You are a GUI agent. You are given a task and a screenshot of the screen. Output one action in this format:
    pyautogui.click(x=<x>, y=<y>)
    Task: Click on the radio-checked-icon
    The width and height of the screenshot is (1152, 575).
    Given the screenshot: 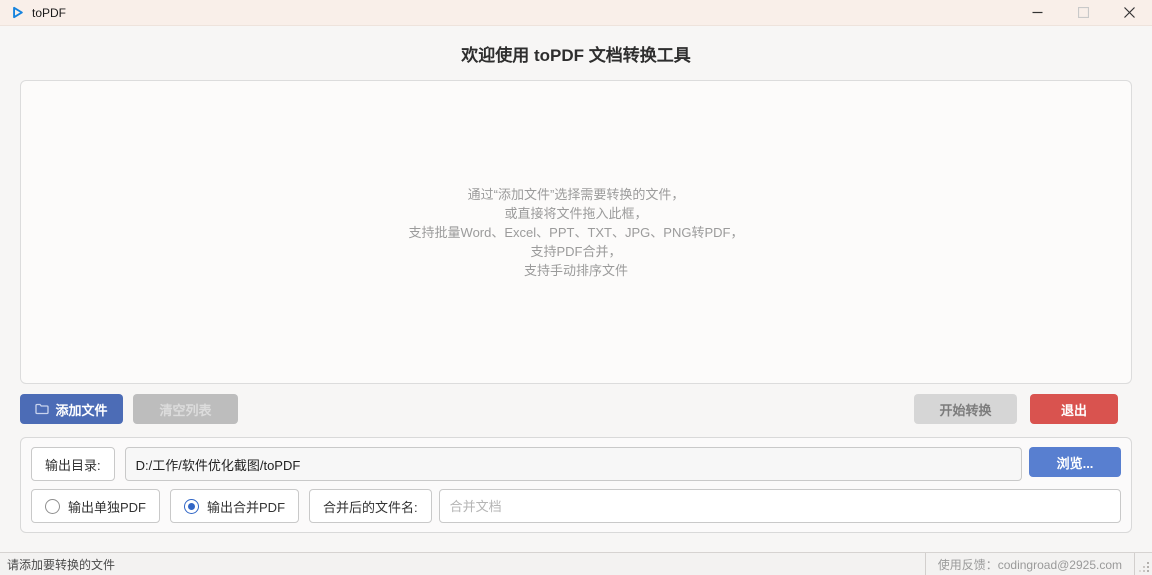 What is the action you would take?
    pyautogui.click(x=192, y=506)
    